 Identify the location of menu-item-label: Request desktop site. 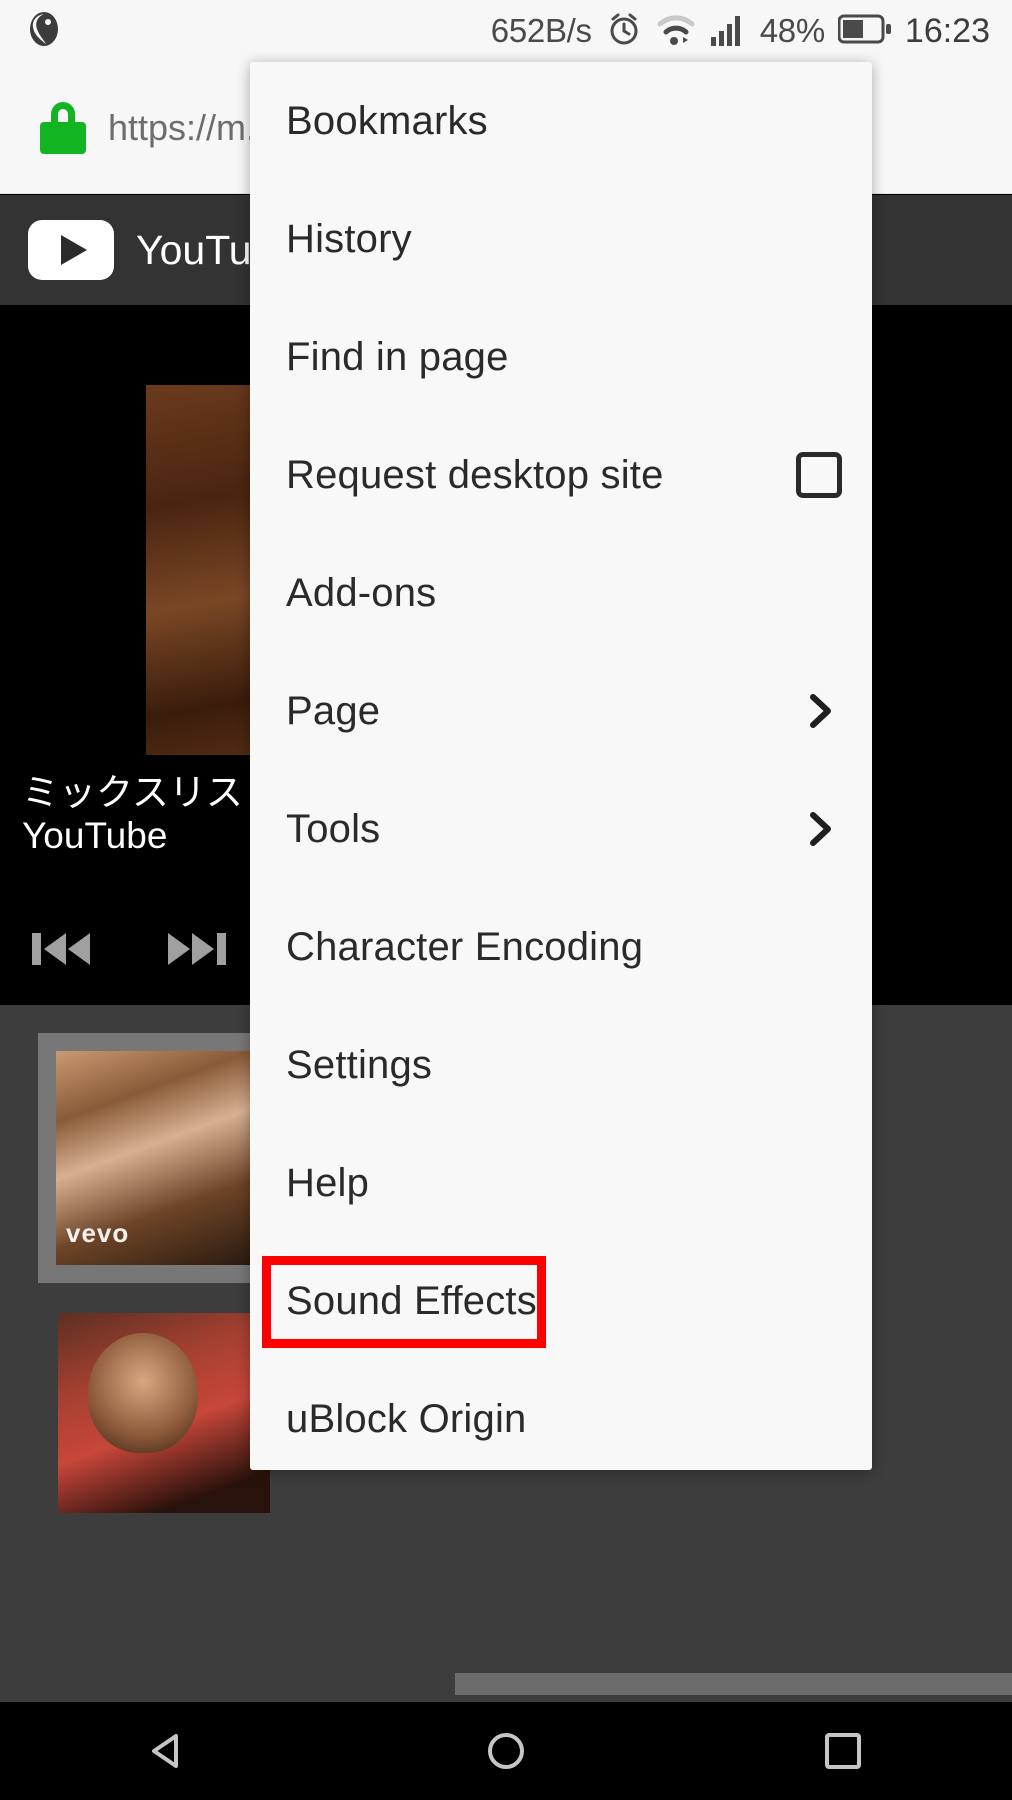
(475, 474).